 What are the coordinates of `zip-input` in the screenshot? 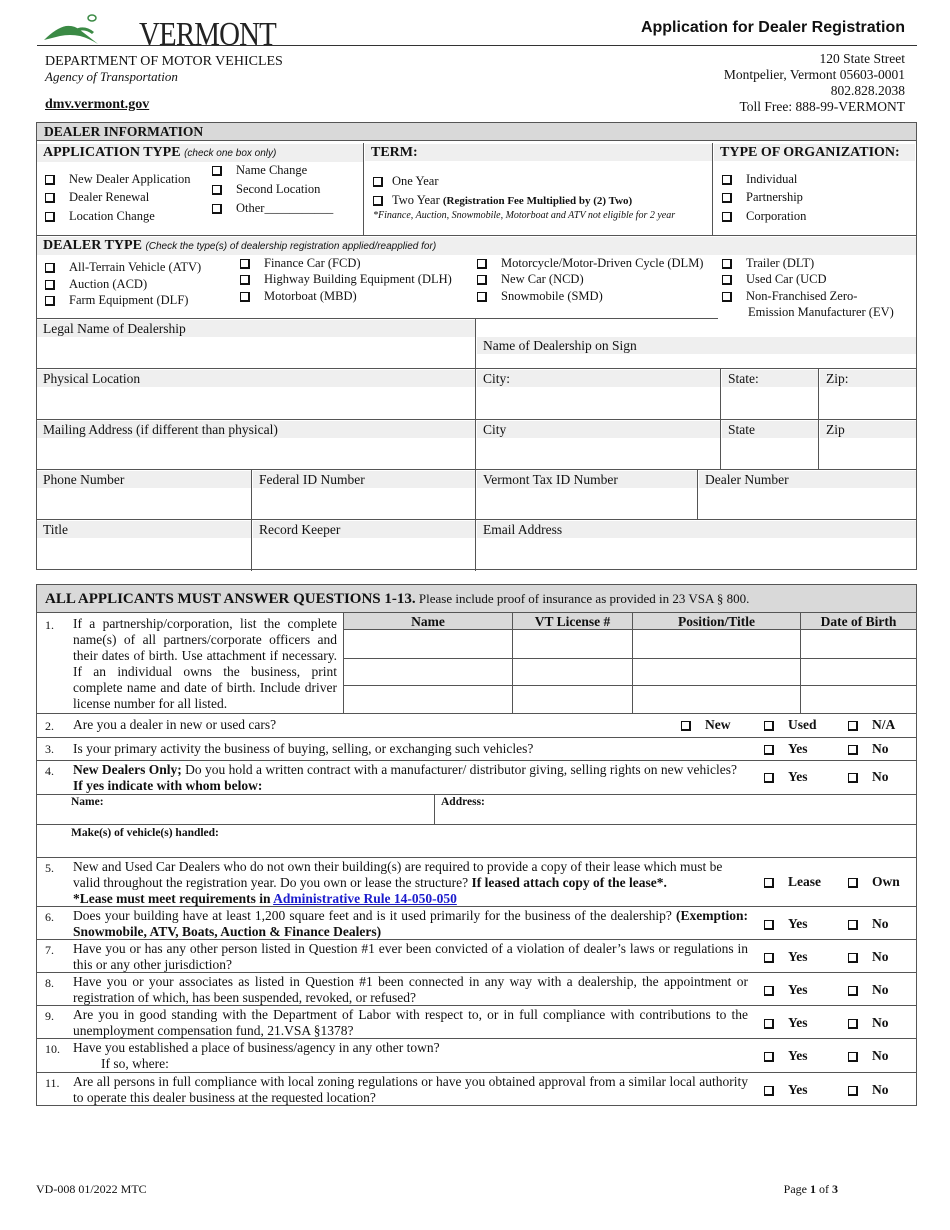 It's located at (868, 402).